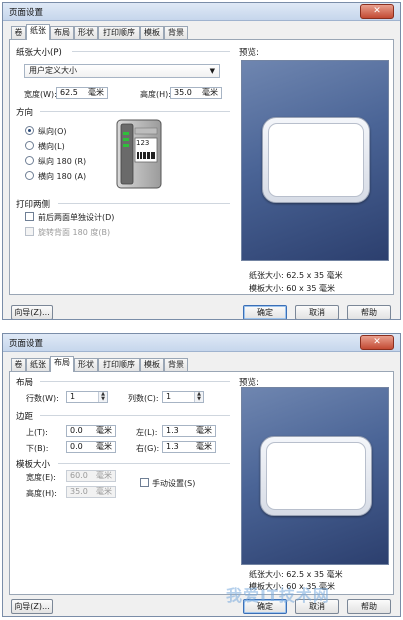  What do you see at coordinates (25, 417) in the screenshot?
I see `margins-group-label: 边距` at bounding box center [25, 417].